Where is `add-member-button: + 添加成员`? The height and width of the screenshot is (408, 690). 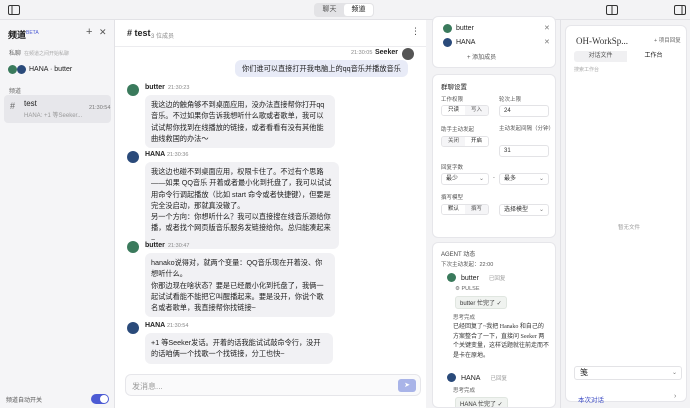
add-member-button: + 添加成员 is located at coordinates (481, 56).